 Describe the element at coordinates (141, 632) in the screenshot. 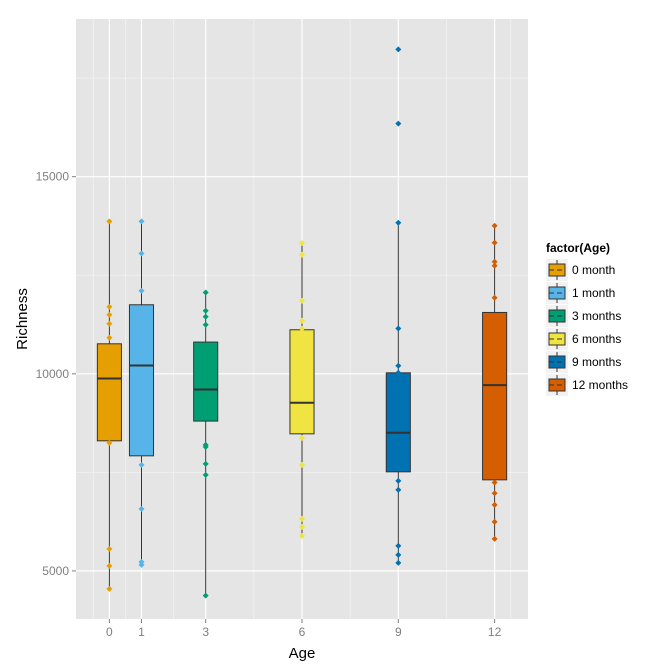

I see `x-tick-label: 1` at that location.